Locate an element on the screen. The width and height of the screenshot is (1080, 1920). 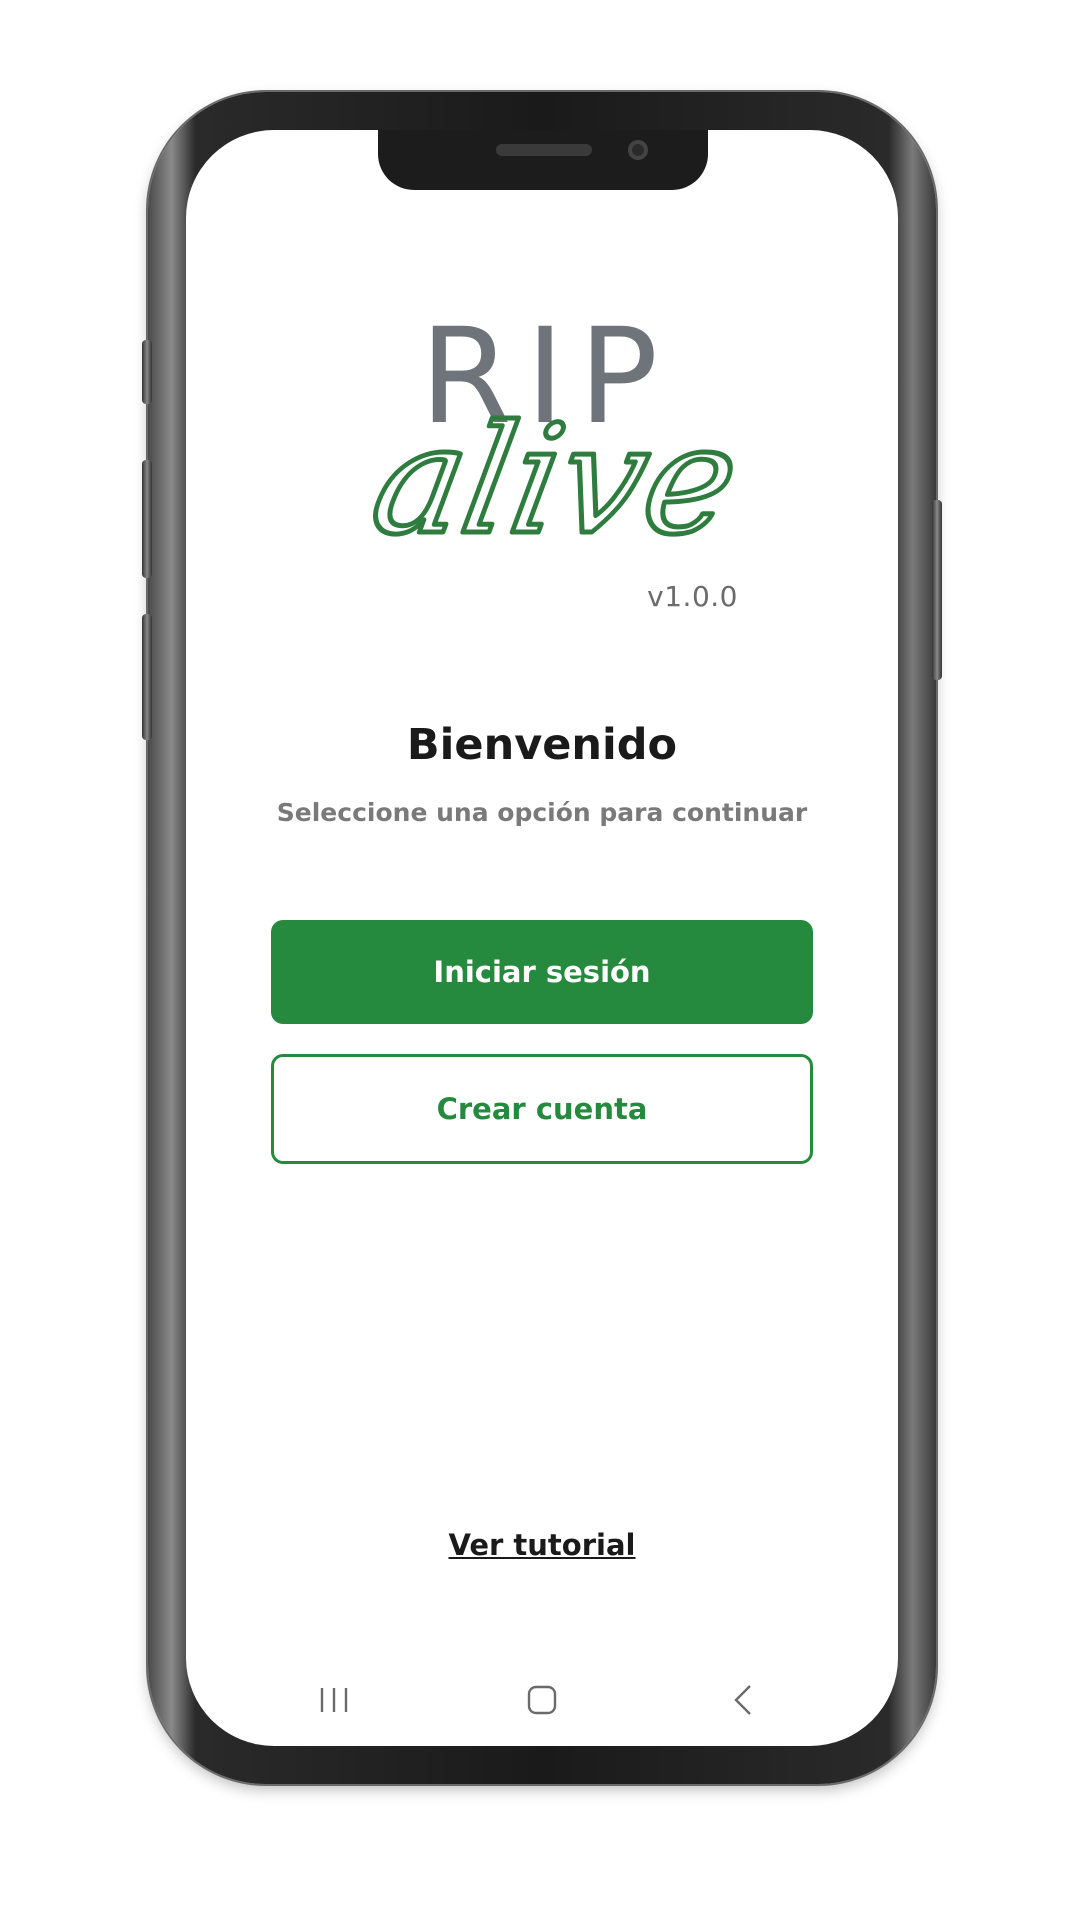
create-account-button-label: Crear cuenta is located at coordinates (542, 1109).